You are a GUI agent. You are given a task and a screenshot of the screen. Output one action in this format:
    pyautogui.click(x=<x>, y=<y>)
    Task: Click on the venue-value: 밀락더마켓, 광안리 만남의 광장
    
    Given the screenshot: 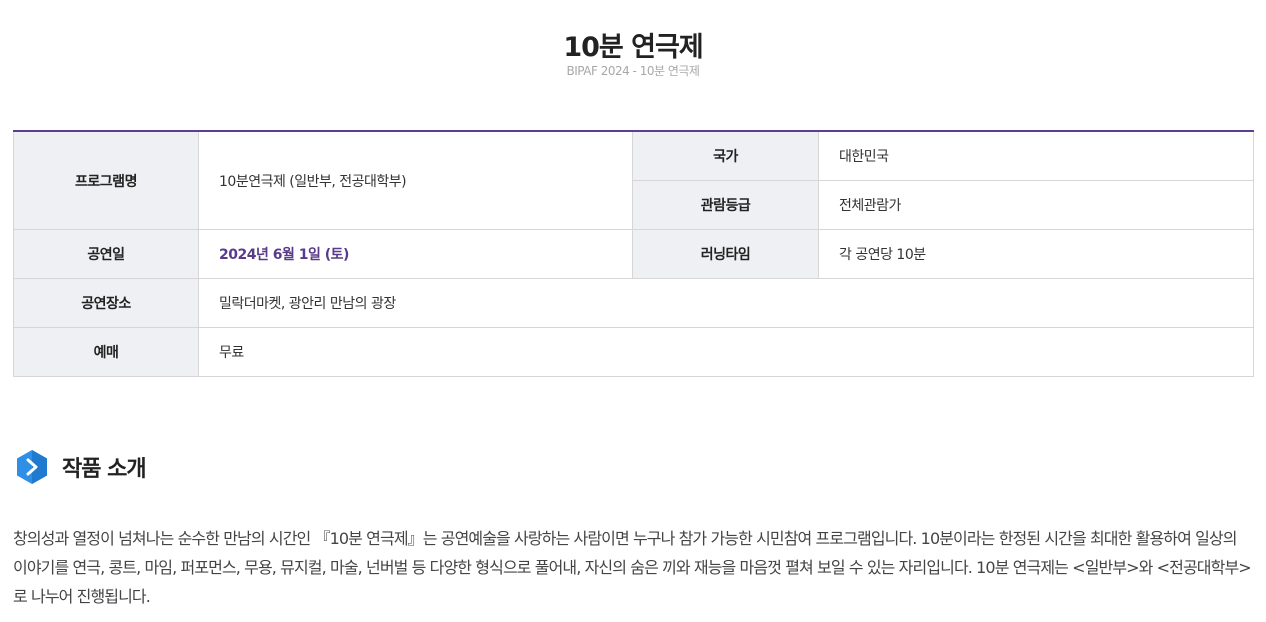 What is the action you would take?
    pyautogui.click(x=726, y=303)
    